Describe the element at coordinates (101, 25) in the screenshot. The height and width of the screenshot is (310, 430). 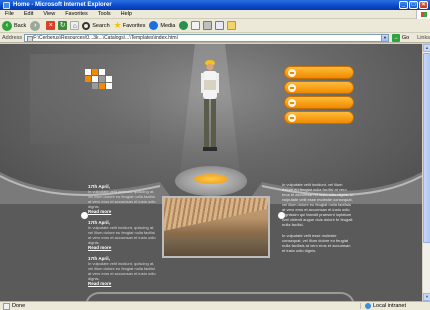
I see `search-label: Search` at that location.